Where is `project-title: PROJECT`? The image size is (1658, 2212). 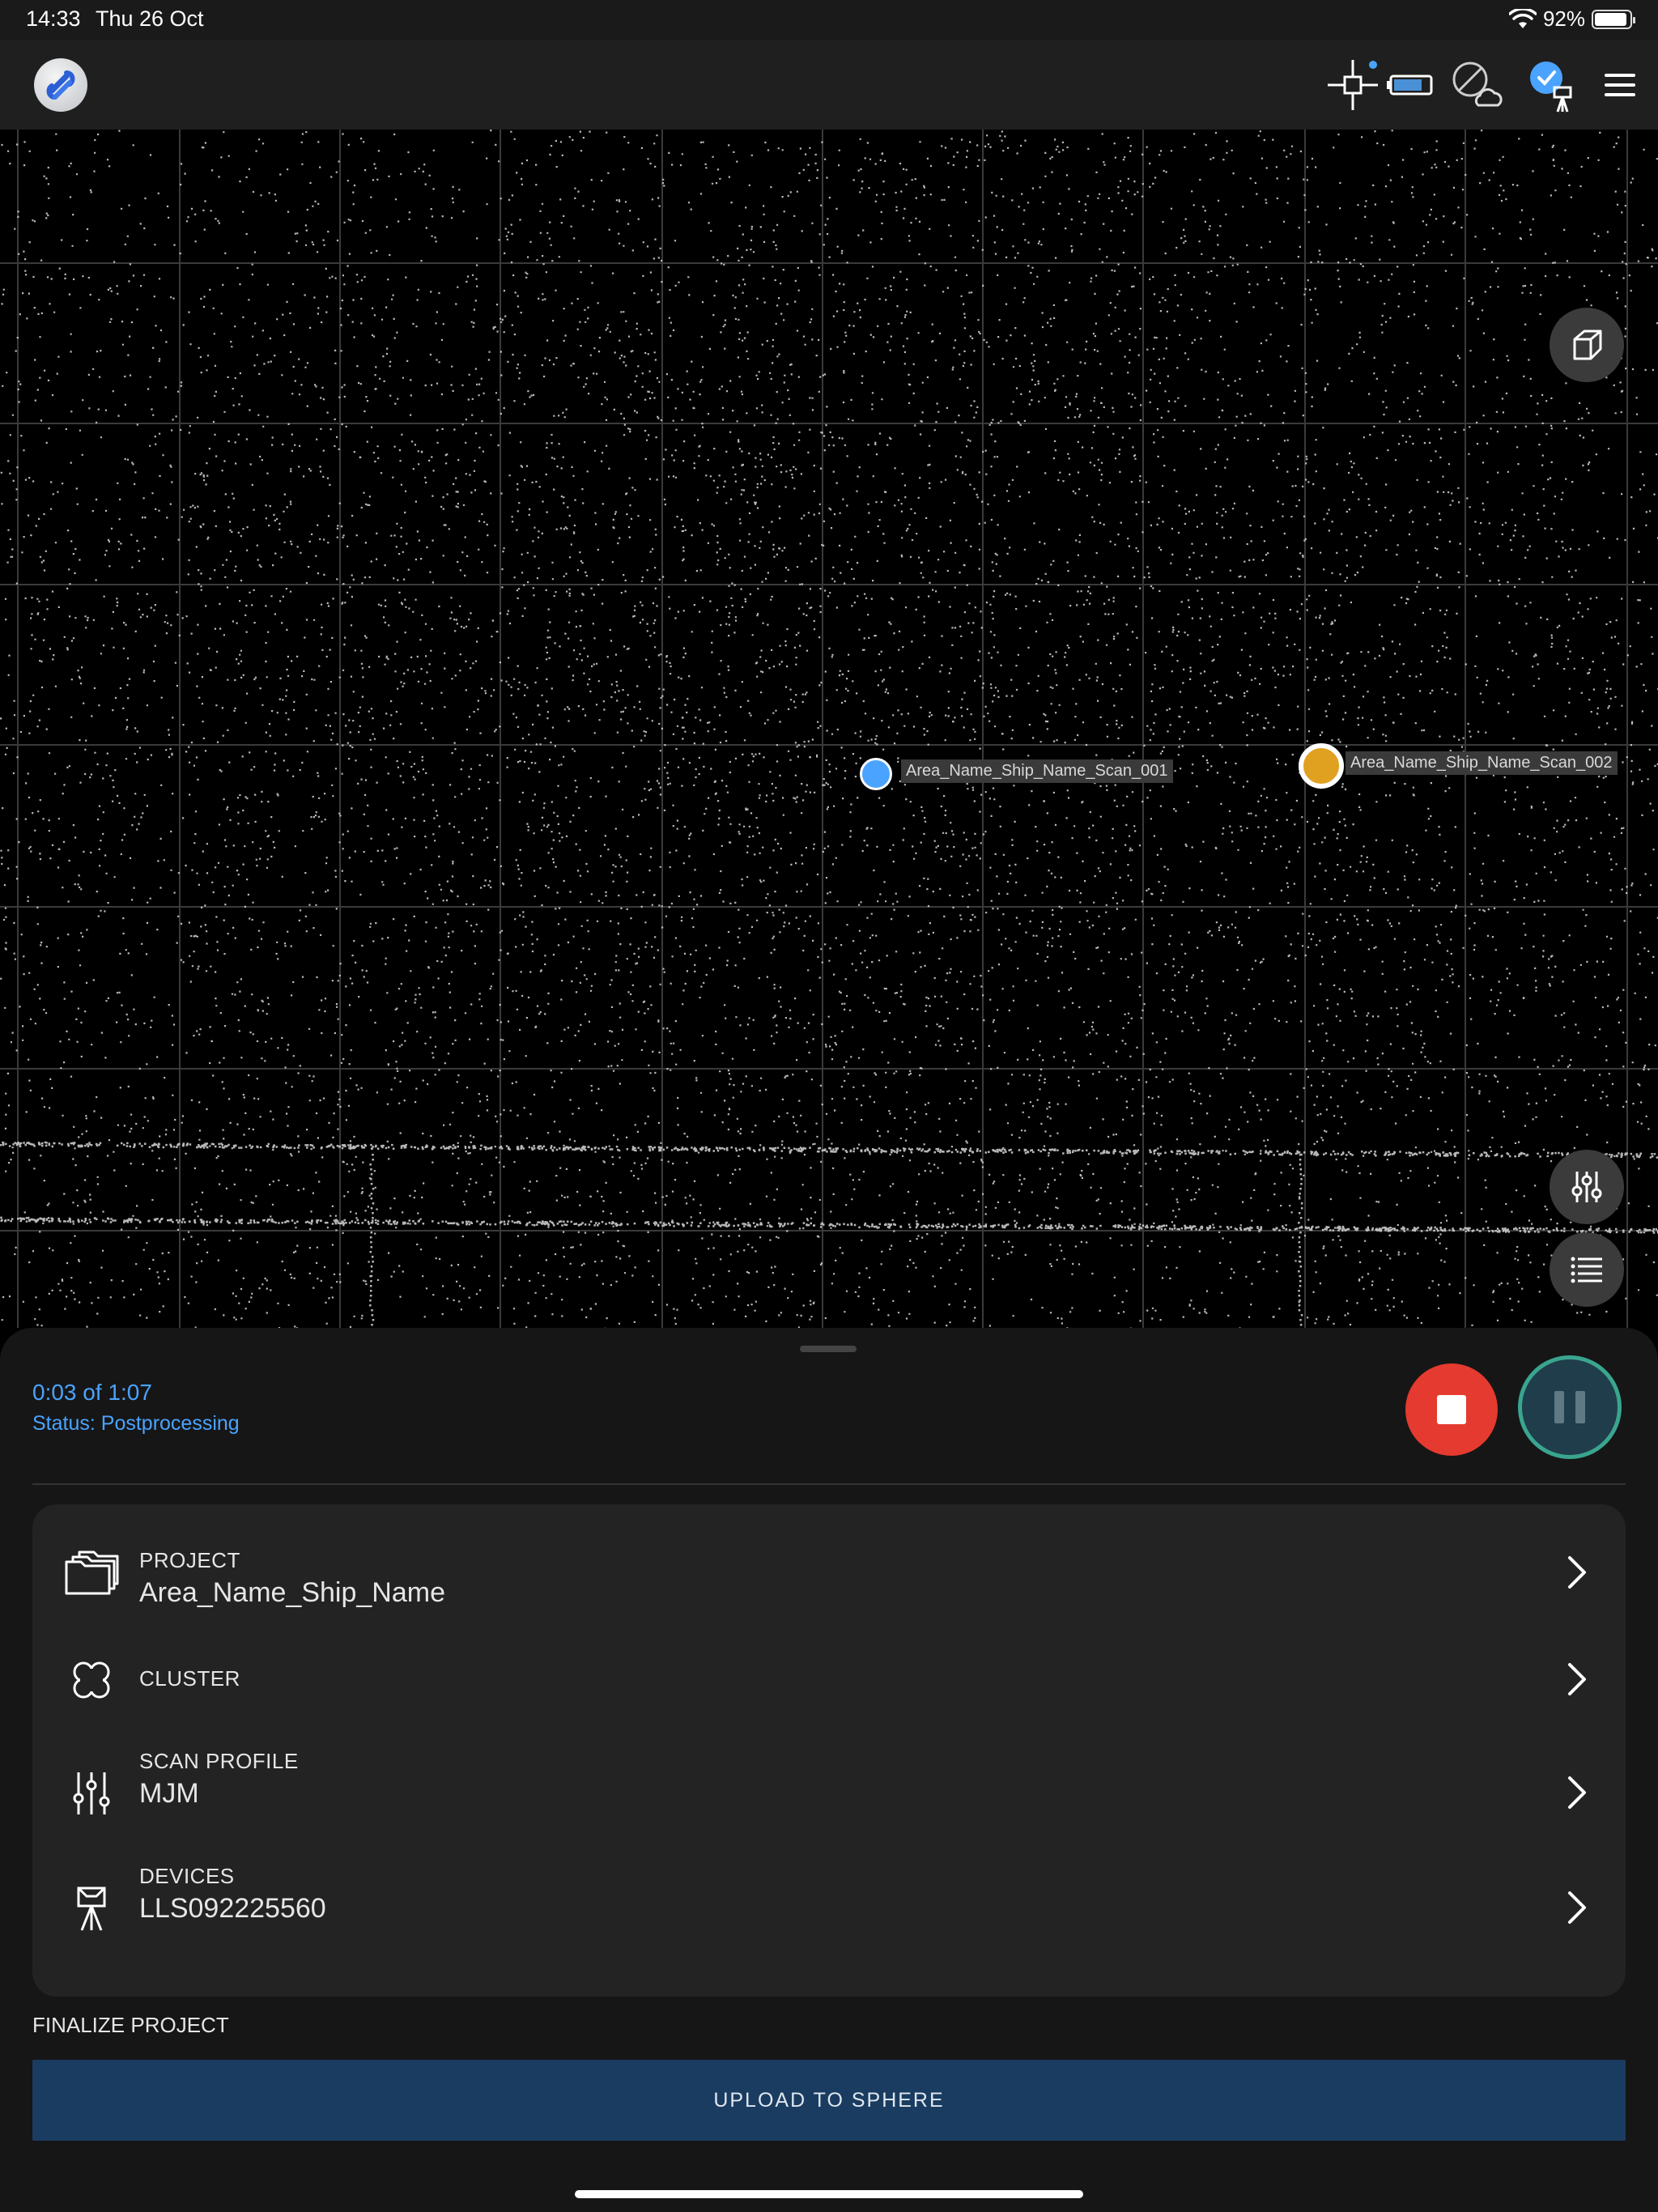 project-title: PROJECT is located at coordinates (189, 1560).